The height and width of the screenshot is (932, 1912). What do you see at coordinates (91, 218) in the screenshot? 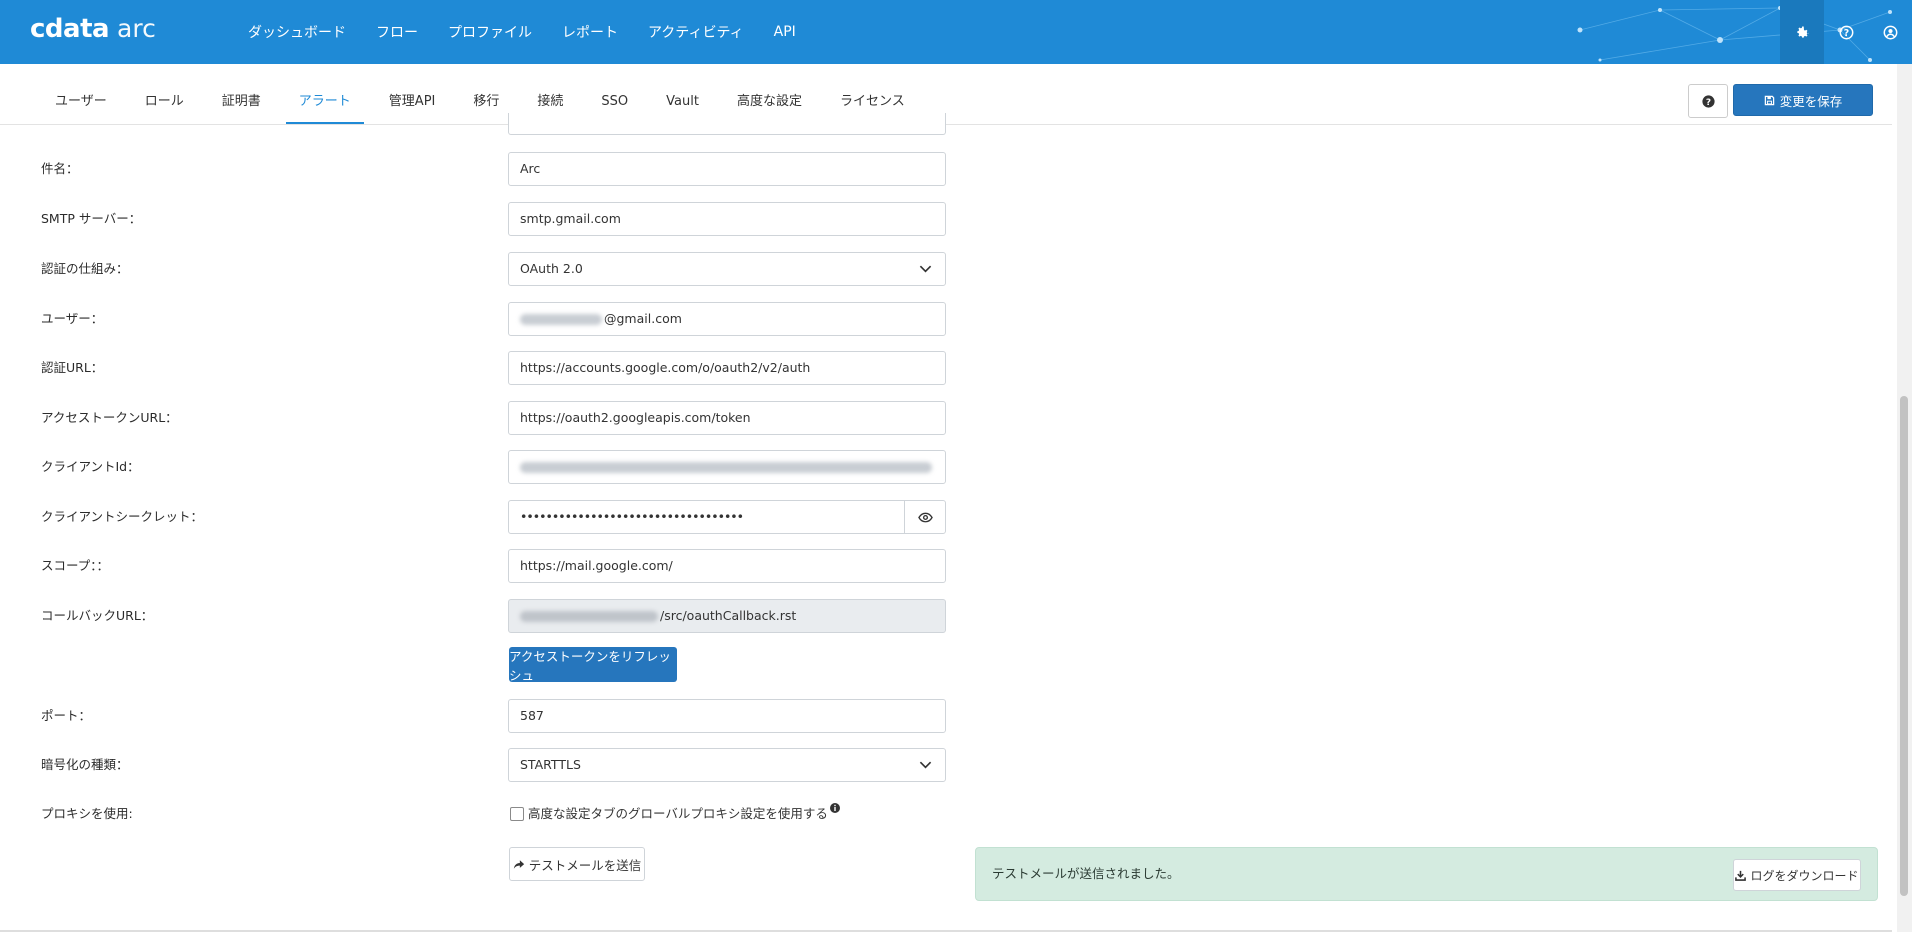
I see `smtp-server-label: SMTP サーバー：` at bounding box center [91, 218].